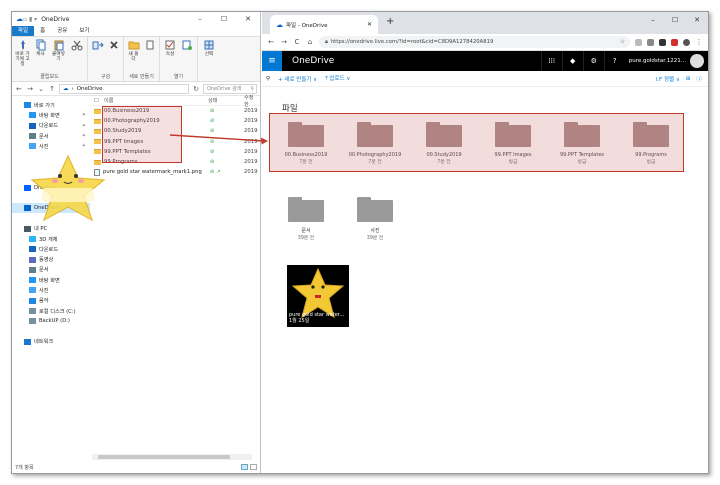 The height and width of the screenshot is (485, 720). What do you see at coordinates (51, 321) in the screenshot?
I see `nav-item: BackUP (D:)` at bounding box center [51, 321].